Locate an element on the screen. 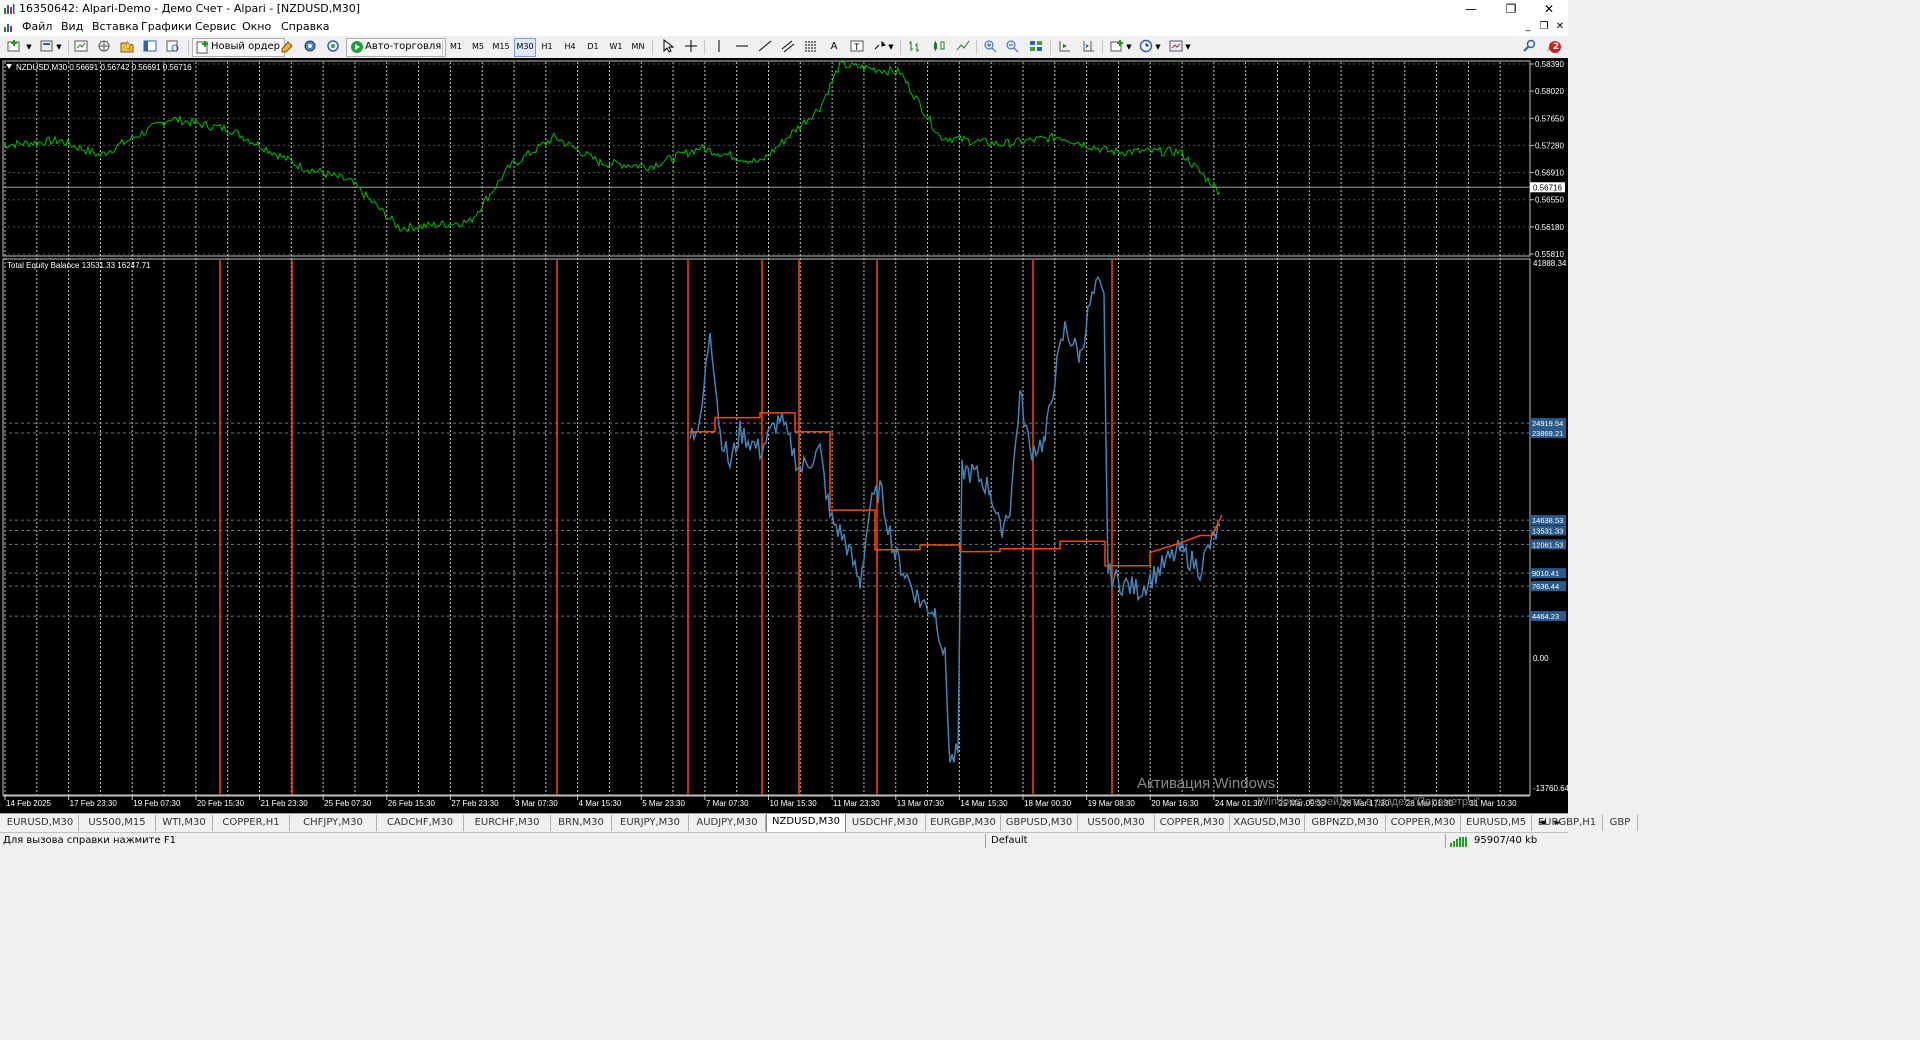  chart-tab-eurjpy-m30: EURJPY,M30 is located at coordinates (650, 823).